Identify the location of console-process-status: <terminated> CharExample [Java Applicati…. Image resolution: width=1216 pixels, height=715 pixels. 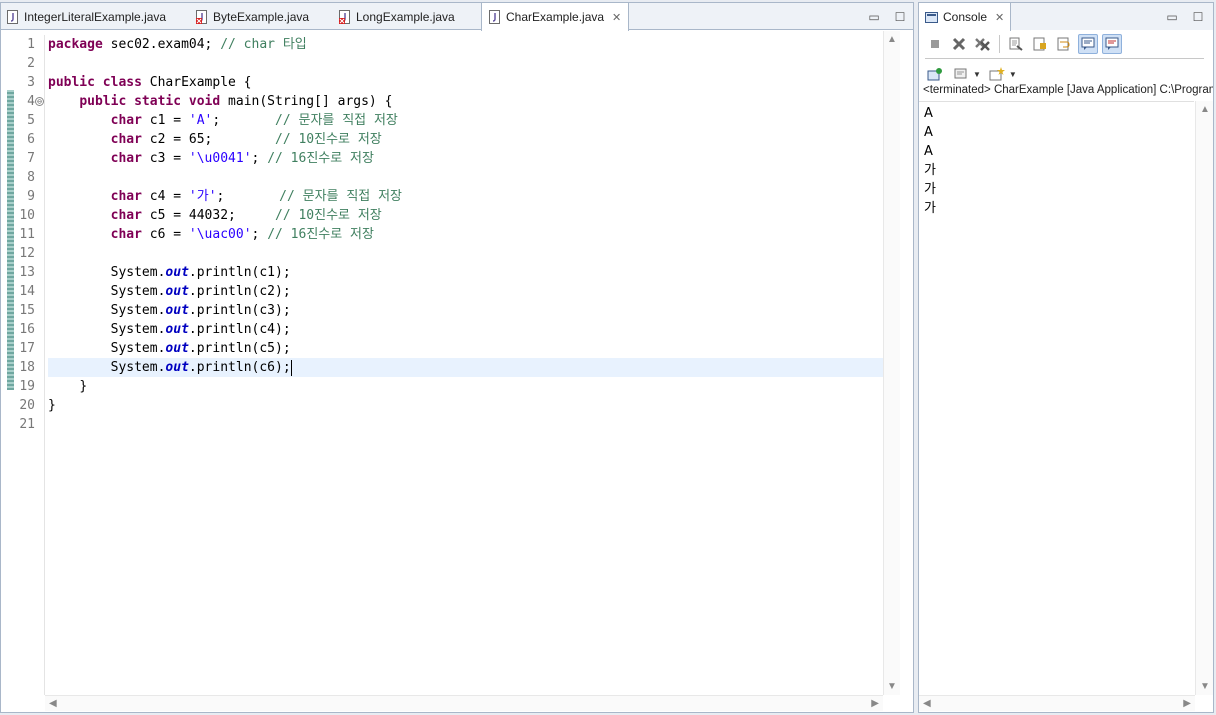
(1068, 90).